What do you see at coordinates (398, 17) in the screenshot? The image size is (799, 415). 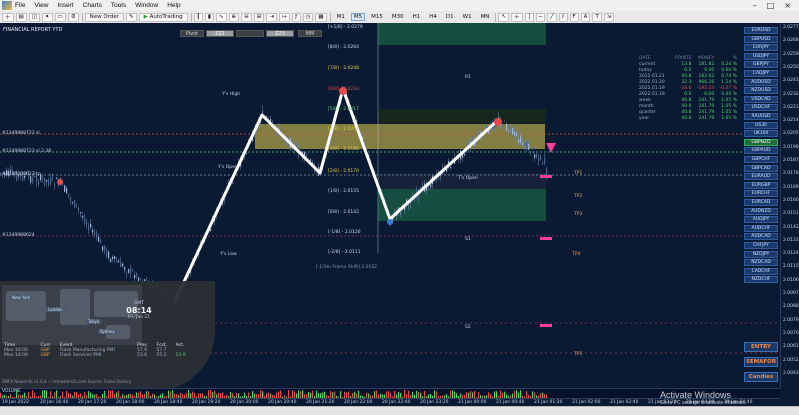 I see `timeframe-m30: M30` at bounding box center [398, 17].